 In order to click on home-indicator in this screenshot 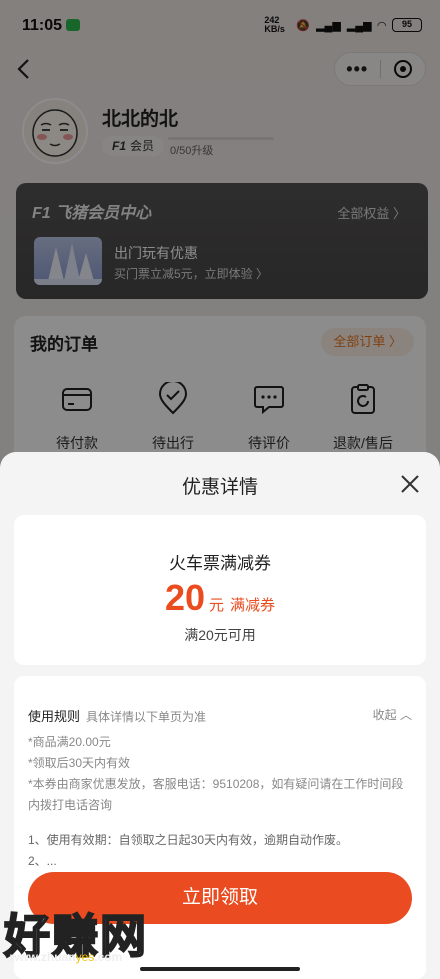, I will do `click(220, 969)`.